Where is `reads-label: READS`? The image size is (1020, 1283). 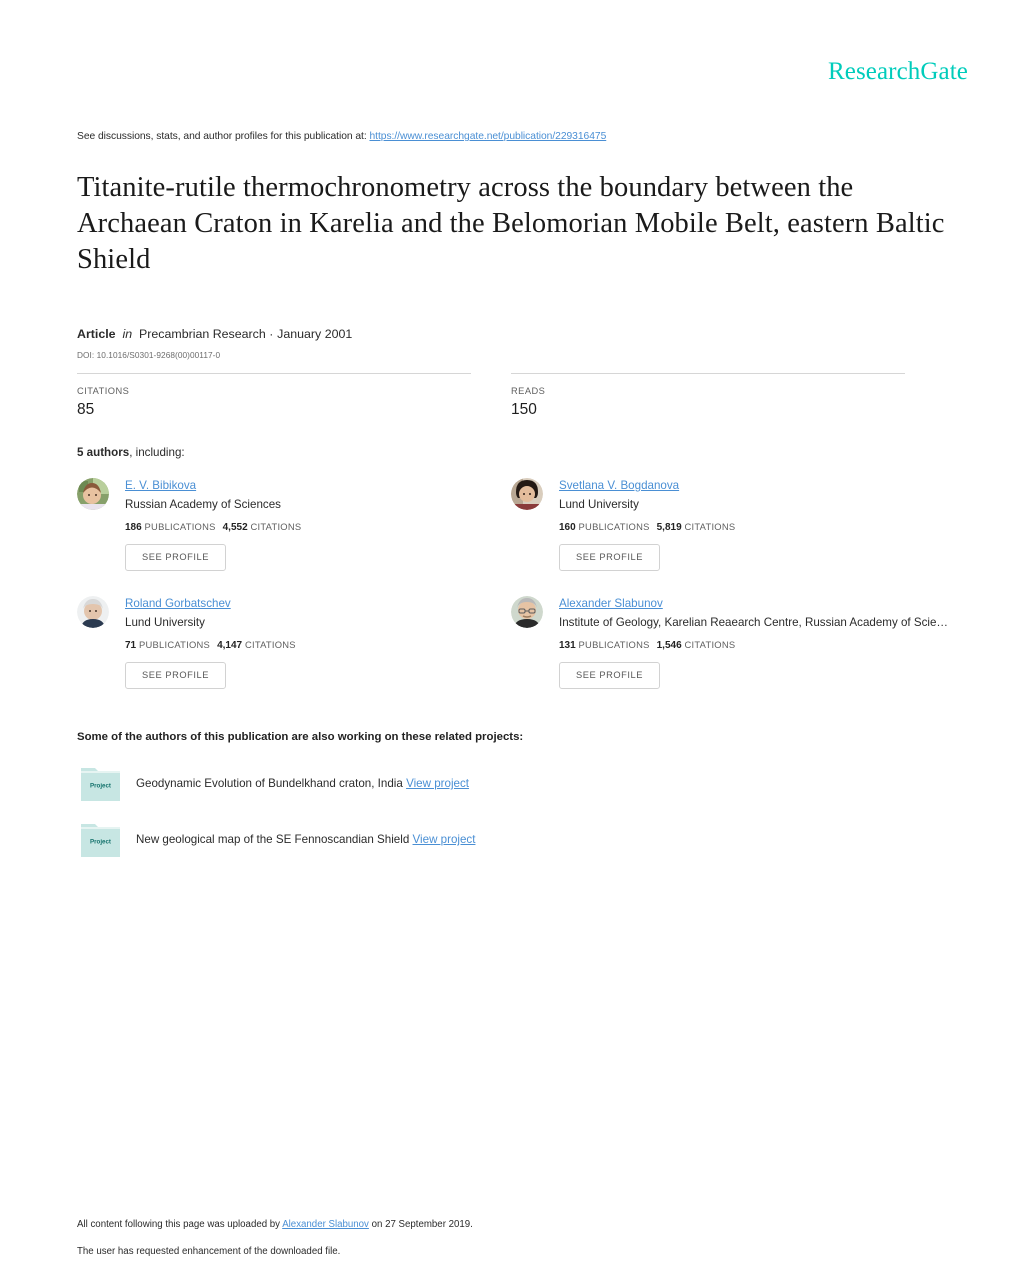
reads-label: READS is located at coordinates (528, 391).